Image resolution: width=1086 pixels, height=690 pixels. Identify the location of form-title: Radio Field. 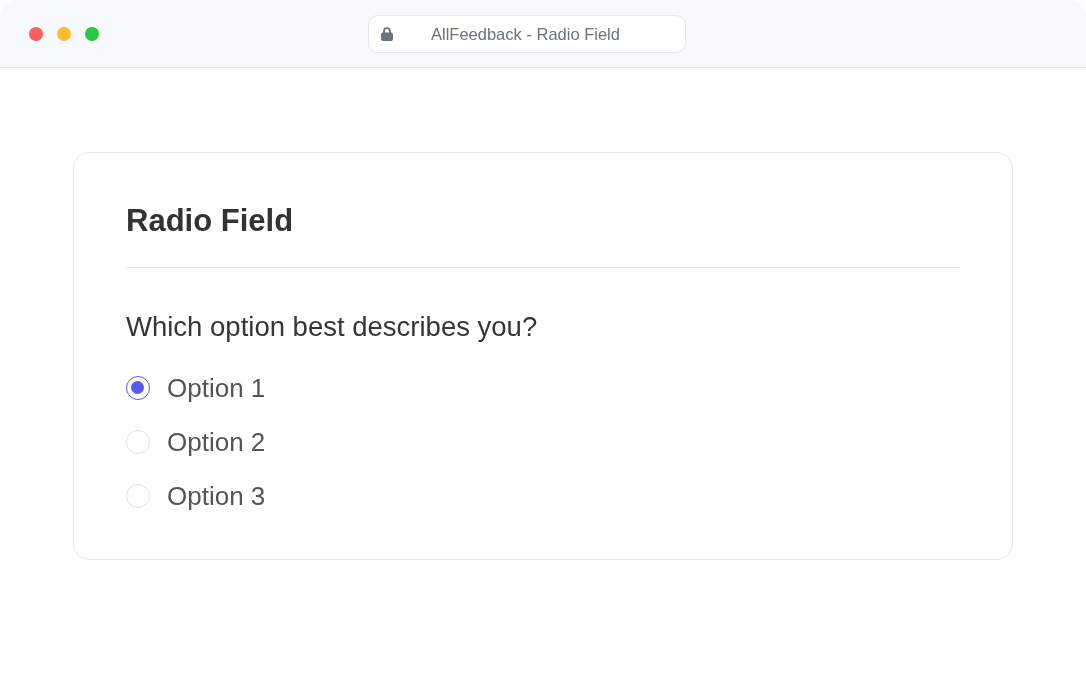
(210, 220).